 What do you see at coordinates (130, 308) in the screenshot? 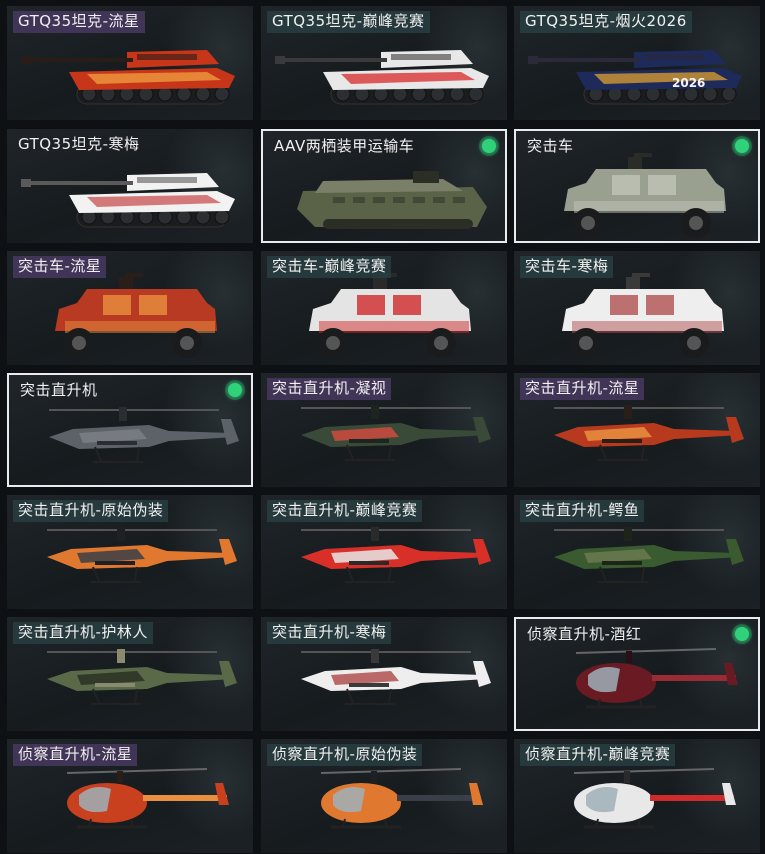
I see `vehicle-skin-card: 突击车-流星` at bounding box center [130, 308].